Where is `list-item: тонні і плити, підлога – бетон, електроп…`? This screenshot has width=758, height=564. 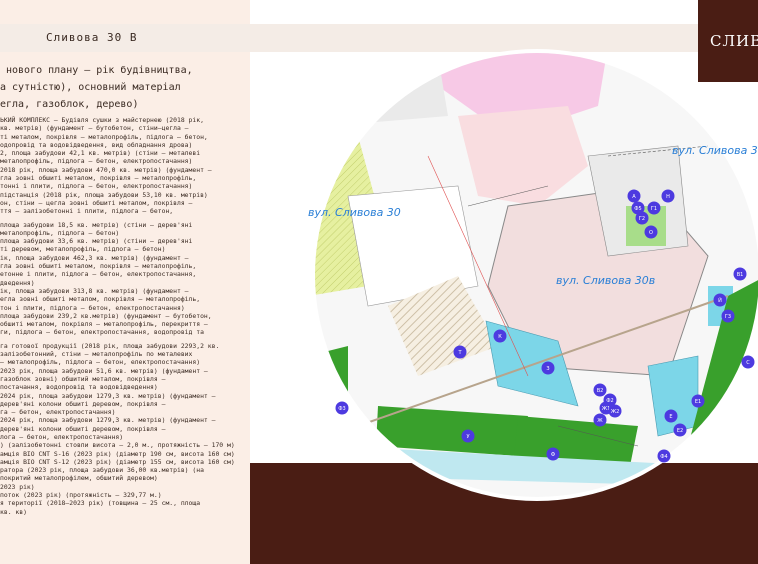 list-item: тонні і плити, підлога – бетон, електроп… is located at coordinates (96, 186).